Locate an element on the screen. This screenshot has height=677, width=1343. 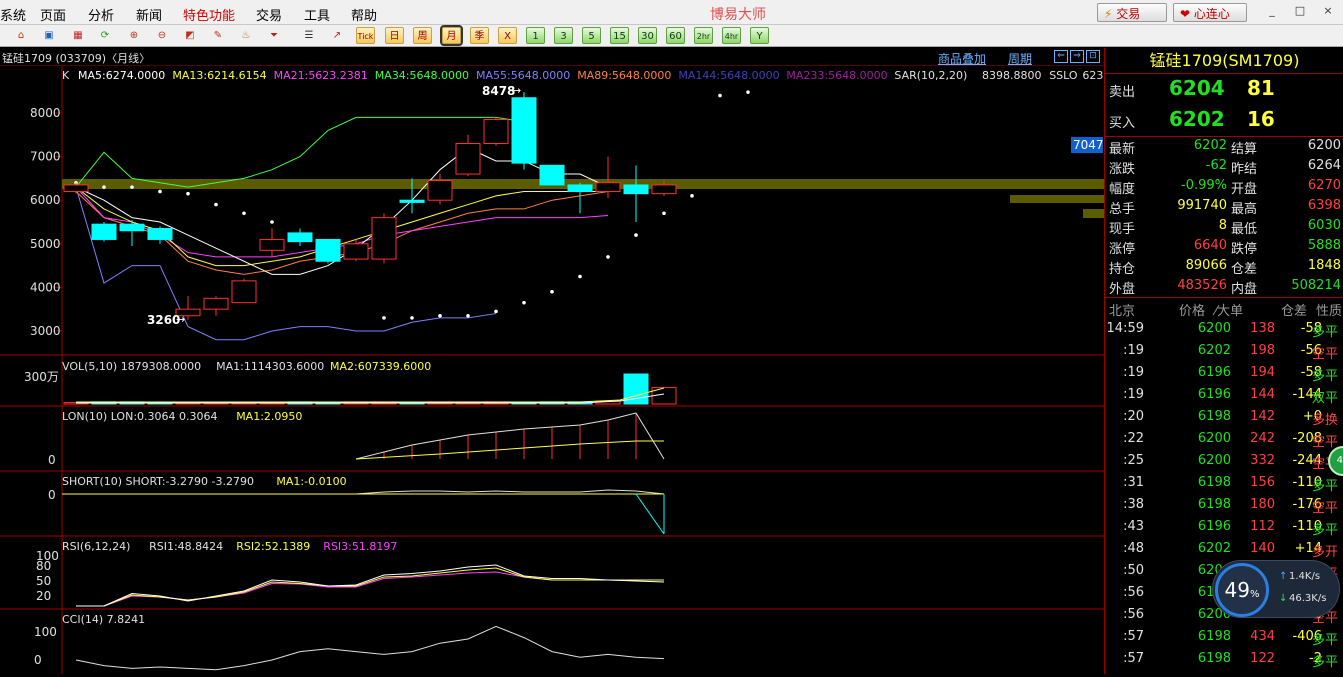
price-axis-label: 4000 is located at coordinates (45, 287).